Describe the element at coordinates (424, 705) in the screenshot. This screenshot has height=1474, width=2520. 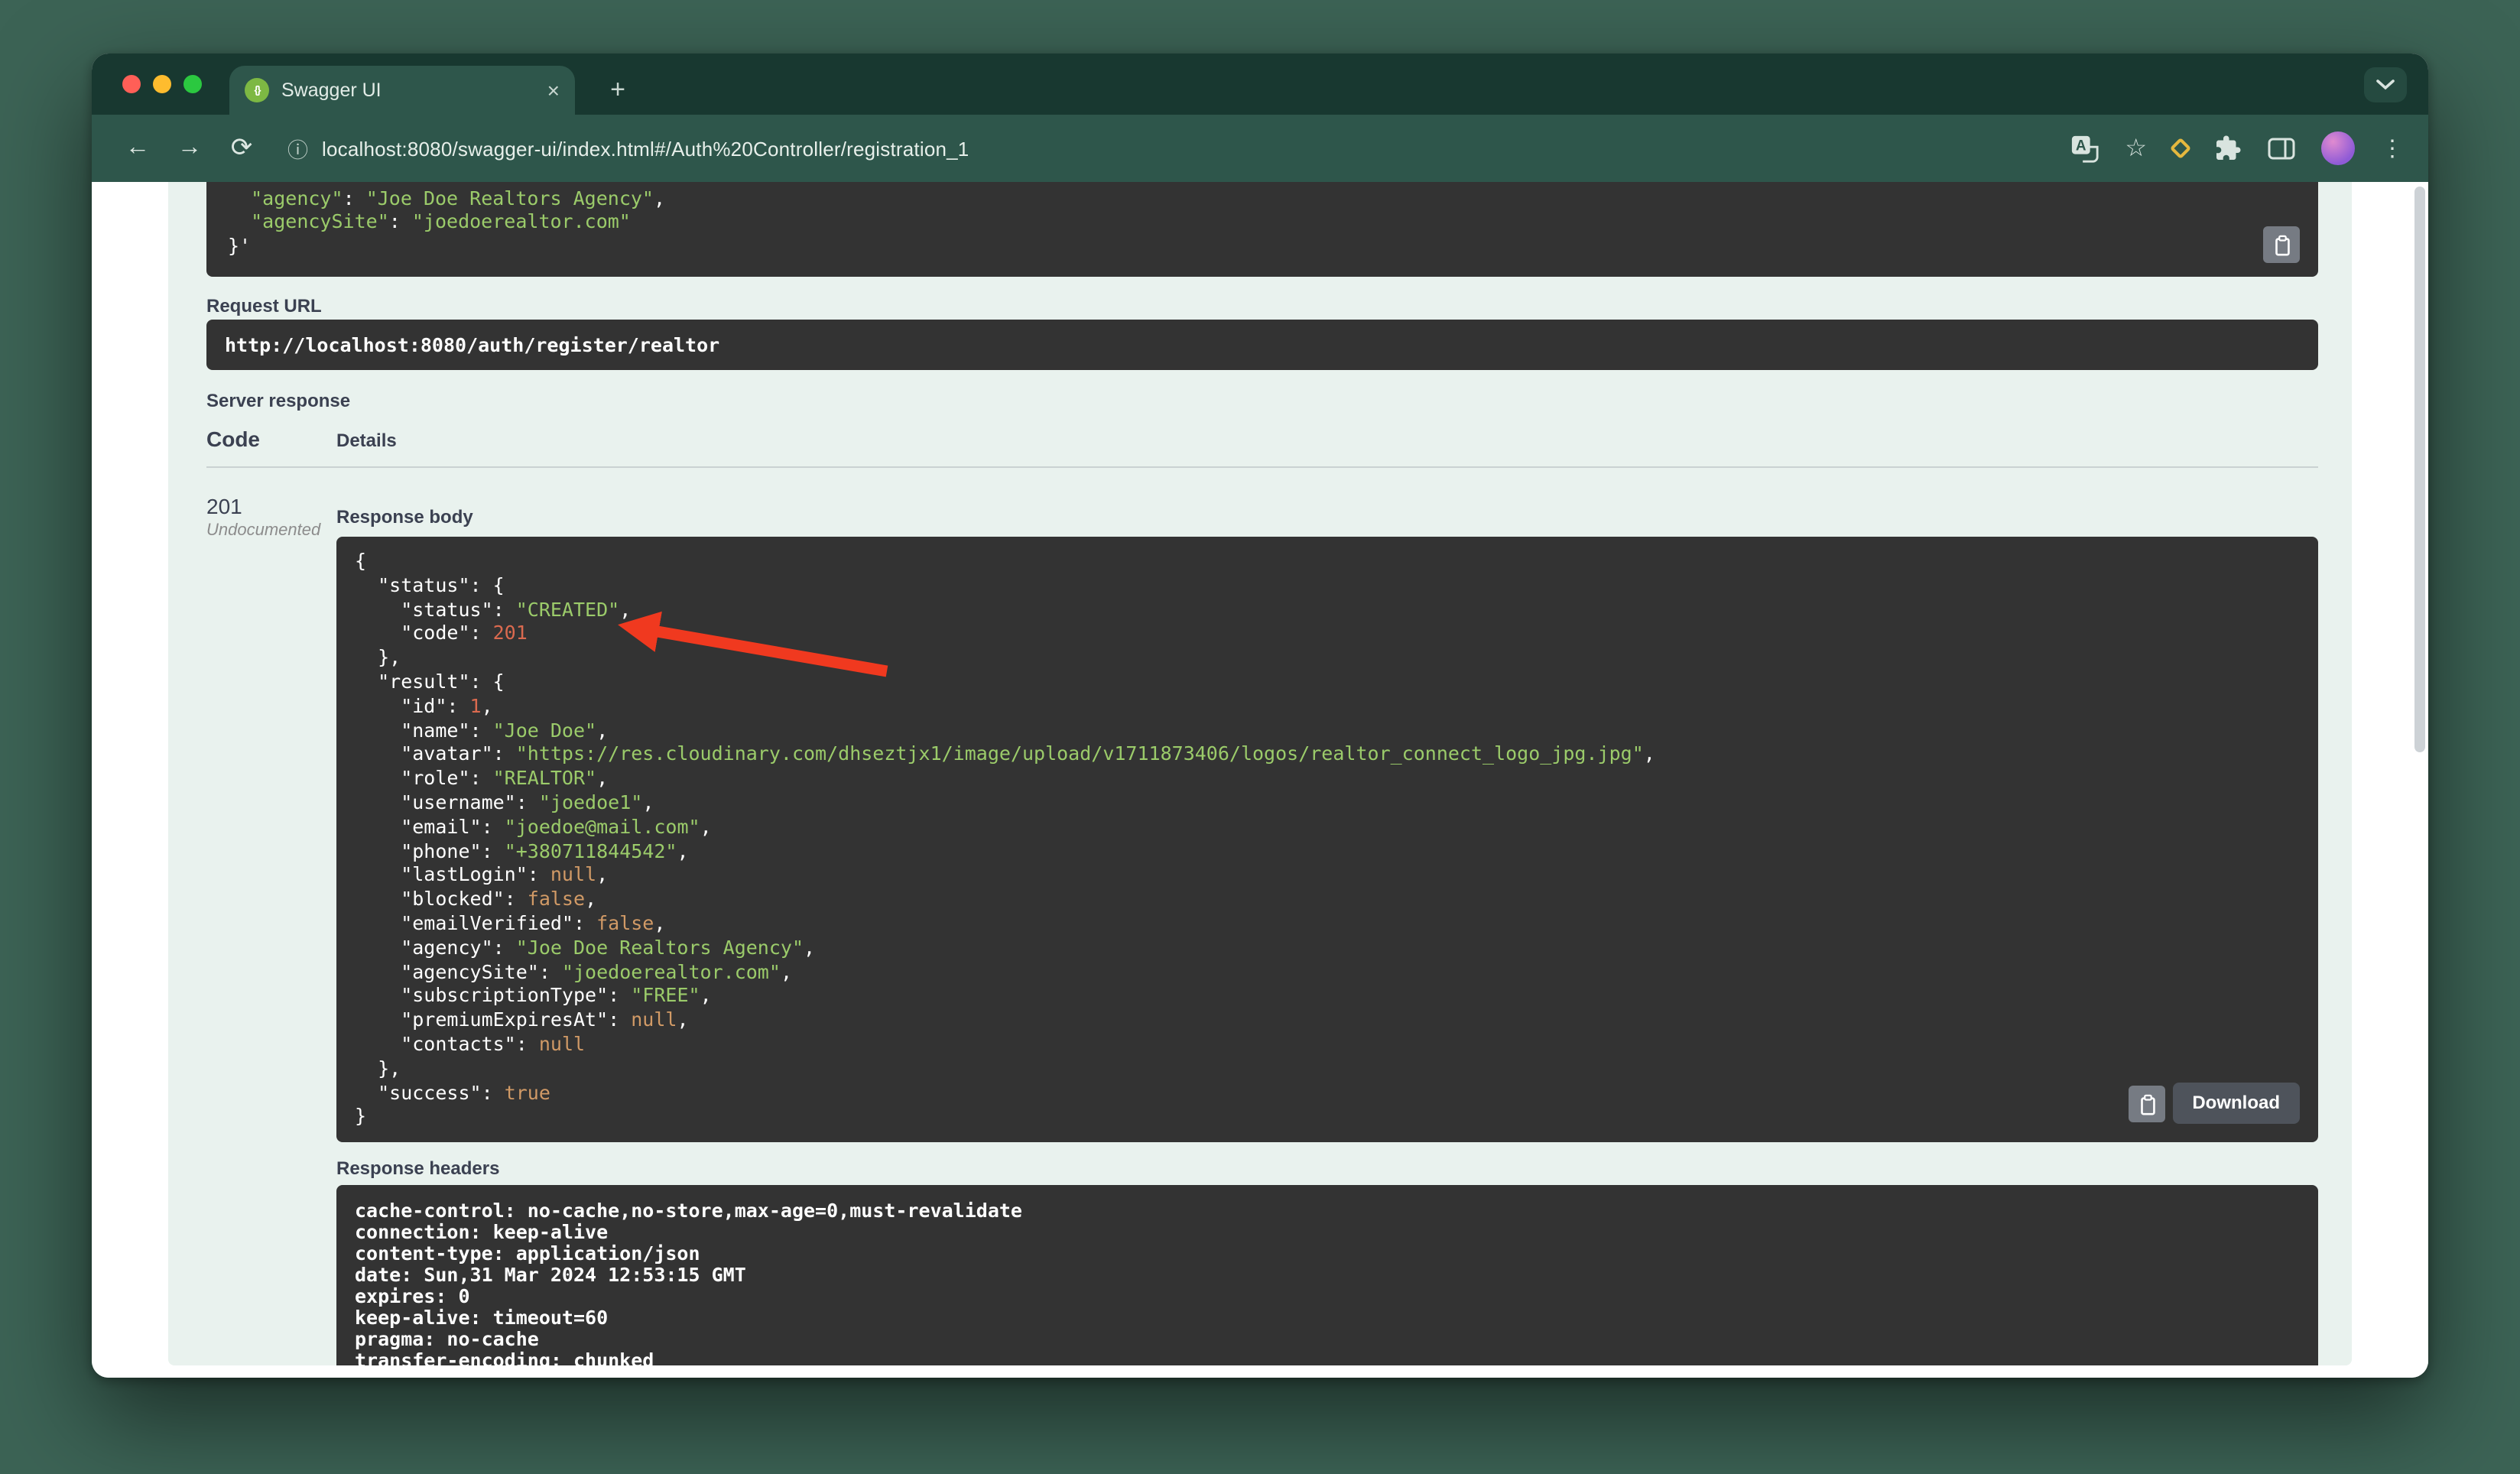
I see `code-line: "id": 1,` at that location.